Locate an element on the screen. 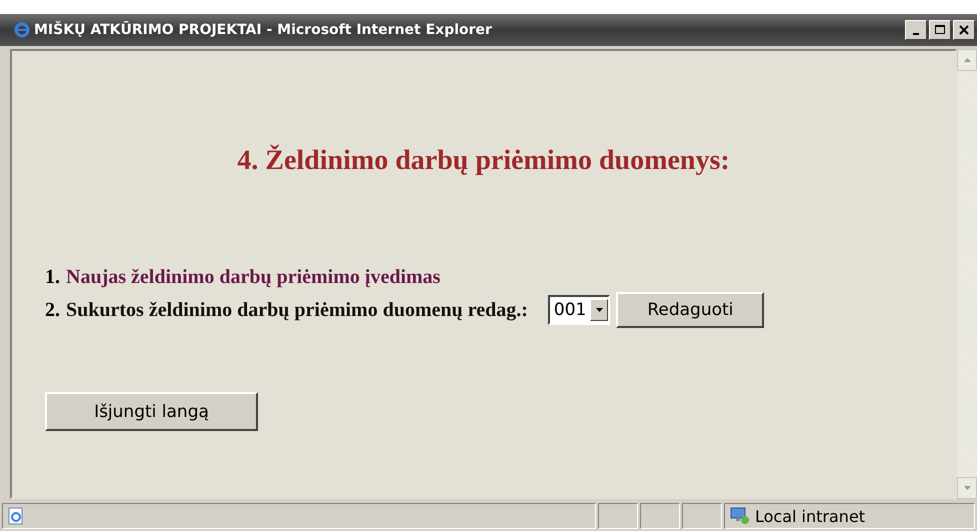 Image resolution: width=977 pixels, height=531 pixels. scroll-up-icon is located at coordinates (967, 60).